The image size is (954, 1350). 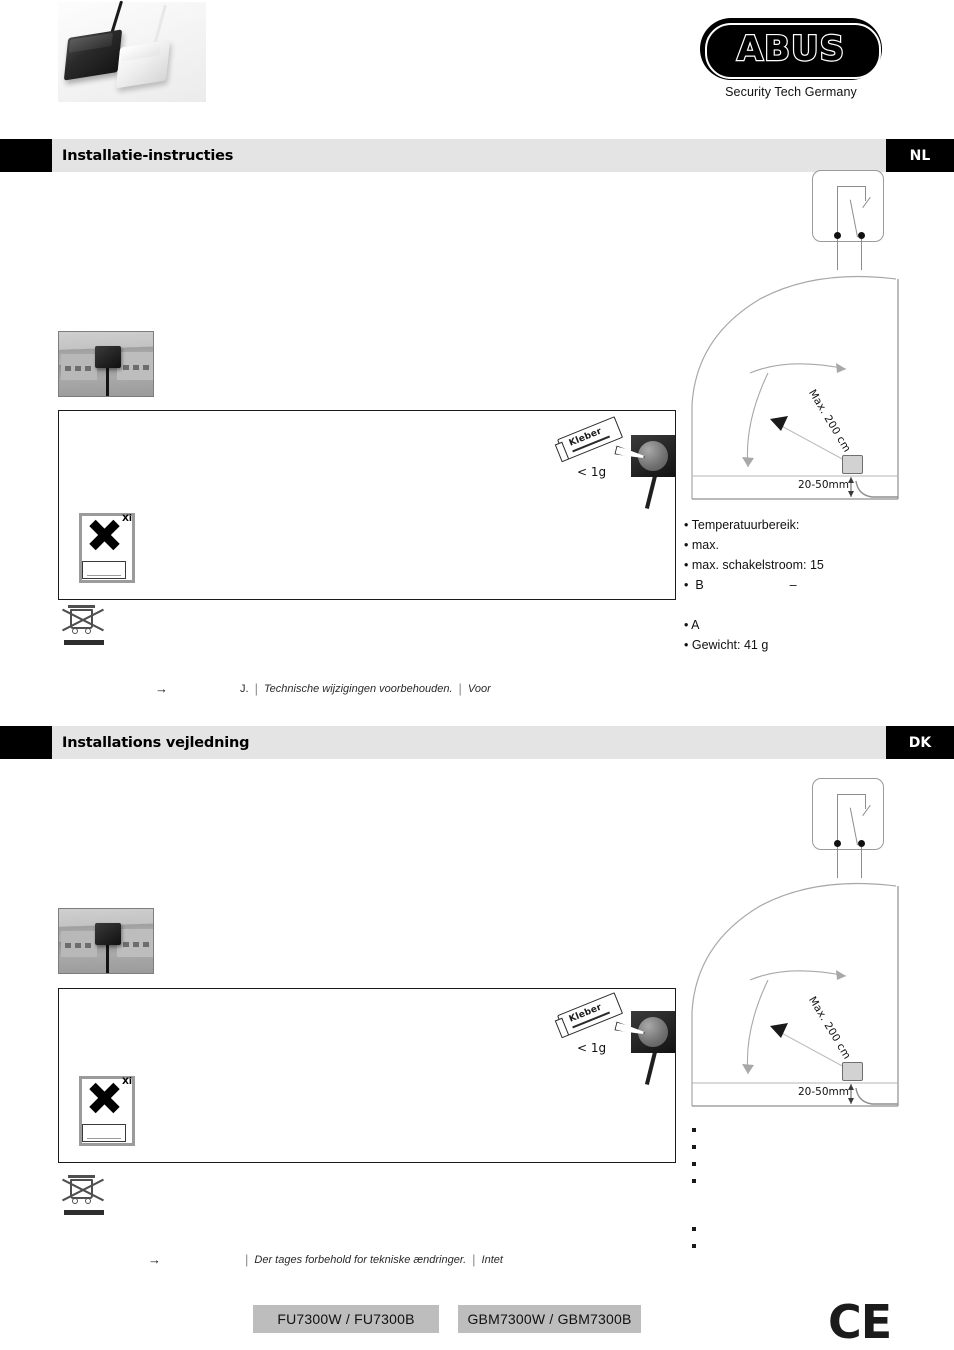 What do you see at coordinates (754, 565) in the screenshot?
I see `spec-item: • max. schakelstroom: 15` at bounding box center [754, 565].